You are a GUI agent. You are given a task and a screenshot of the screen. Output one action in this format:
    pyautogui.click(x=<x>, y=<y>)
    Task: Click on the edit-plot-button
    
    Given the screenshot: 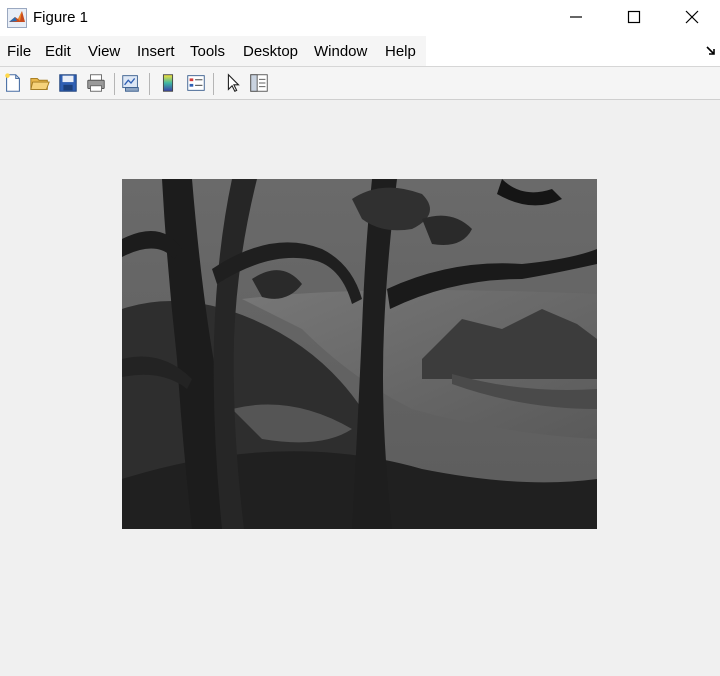 What is the action you would take?
    pyautogui.click(x=233, y=83)
    